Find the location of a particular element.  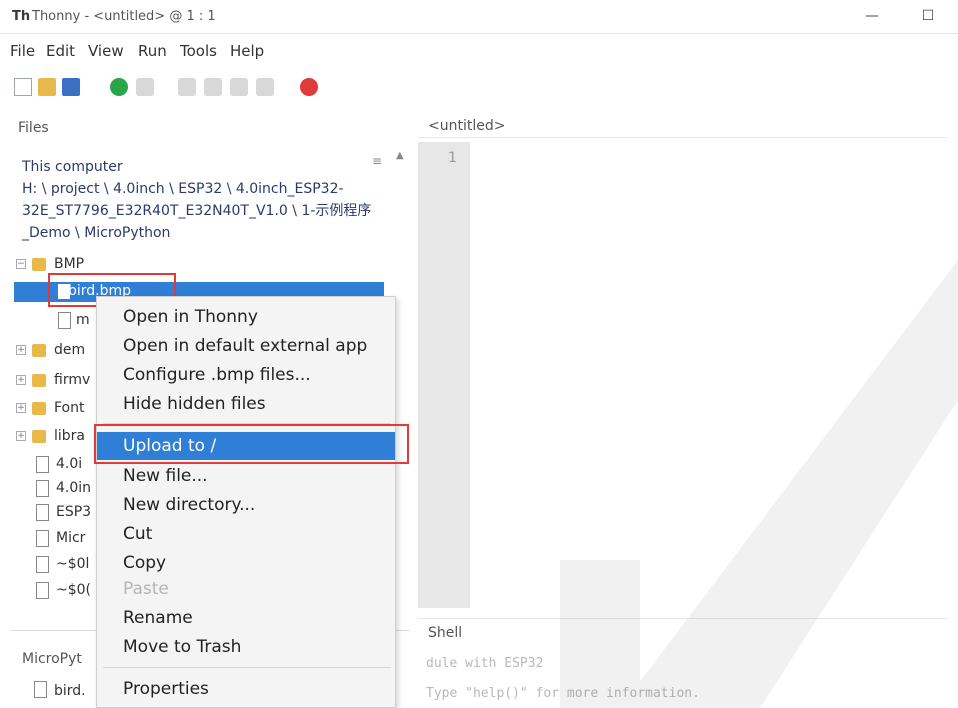

tree-label: ~$0( is located at coordinates (74, 590).